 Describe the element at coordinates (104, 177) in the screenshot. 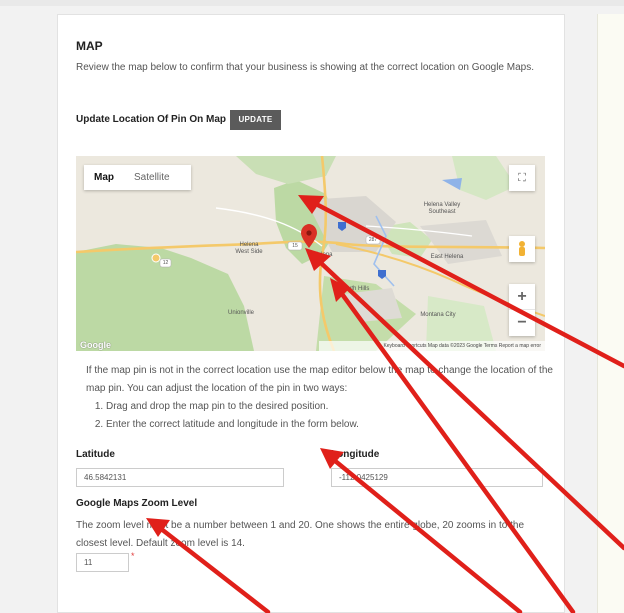

I see `map-tab-map: Map` at that location.